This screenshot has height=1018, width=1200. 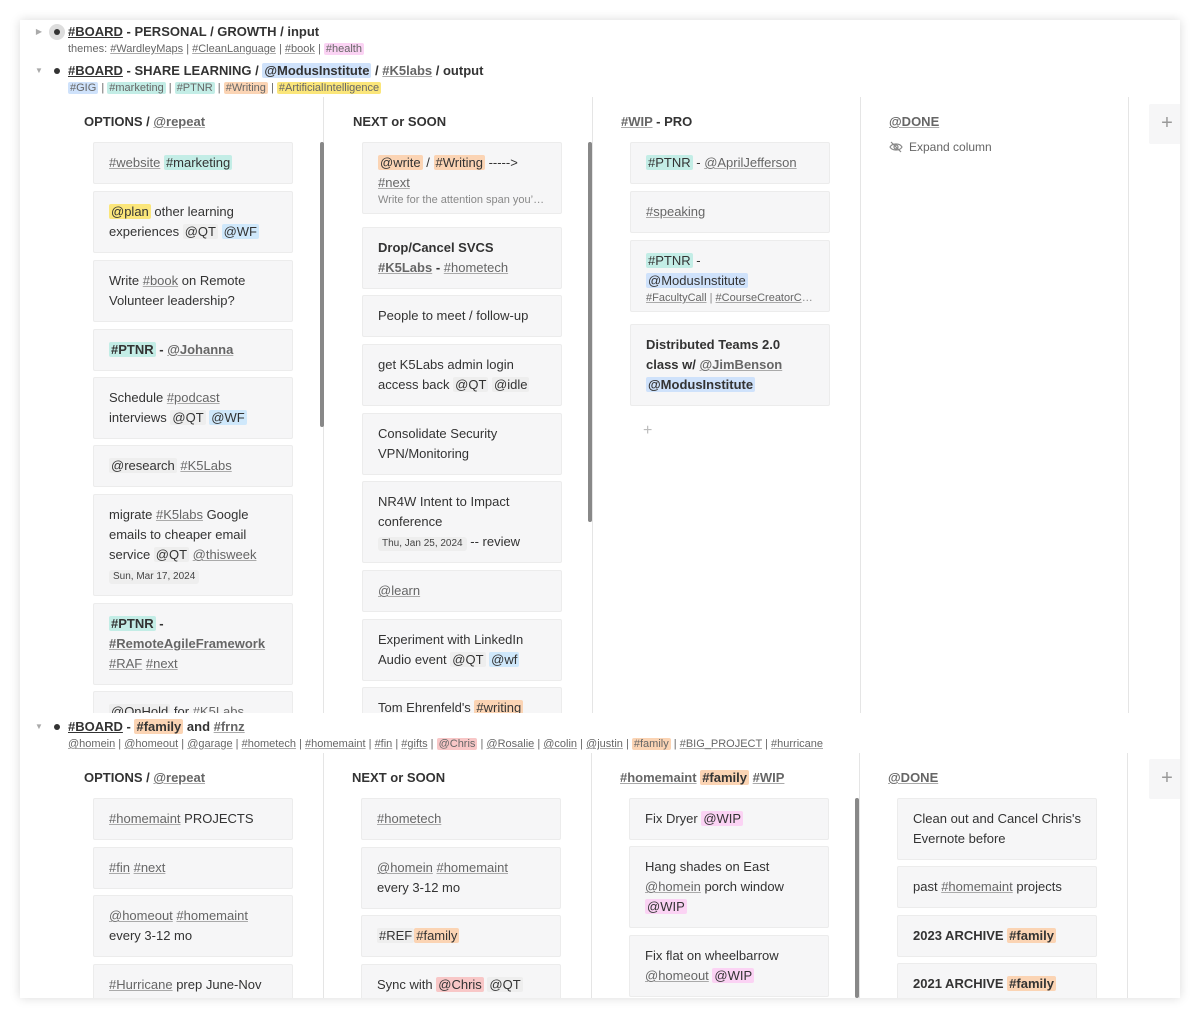 I want to click on card: Sync with @Chris @QT, so click(x=461, y=981).